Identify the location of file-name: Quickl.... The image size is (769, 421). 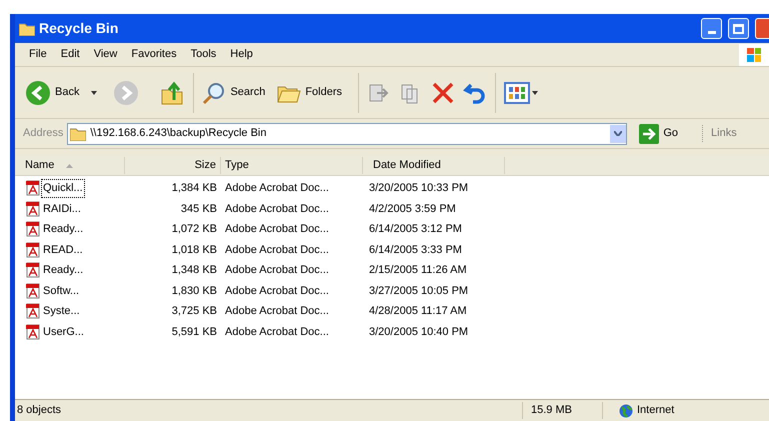
(63, 188).